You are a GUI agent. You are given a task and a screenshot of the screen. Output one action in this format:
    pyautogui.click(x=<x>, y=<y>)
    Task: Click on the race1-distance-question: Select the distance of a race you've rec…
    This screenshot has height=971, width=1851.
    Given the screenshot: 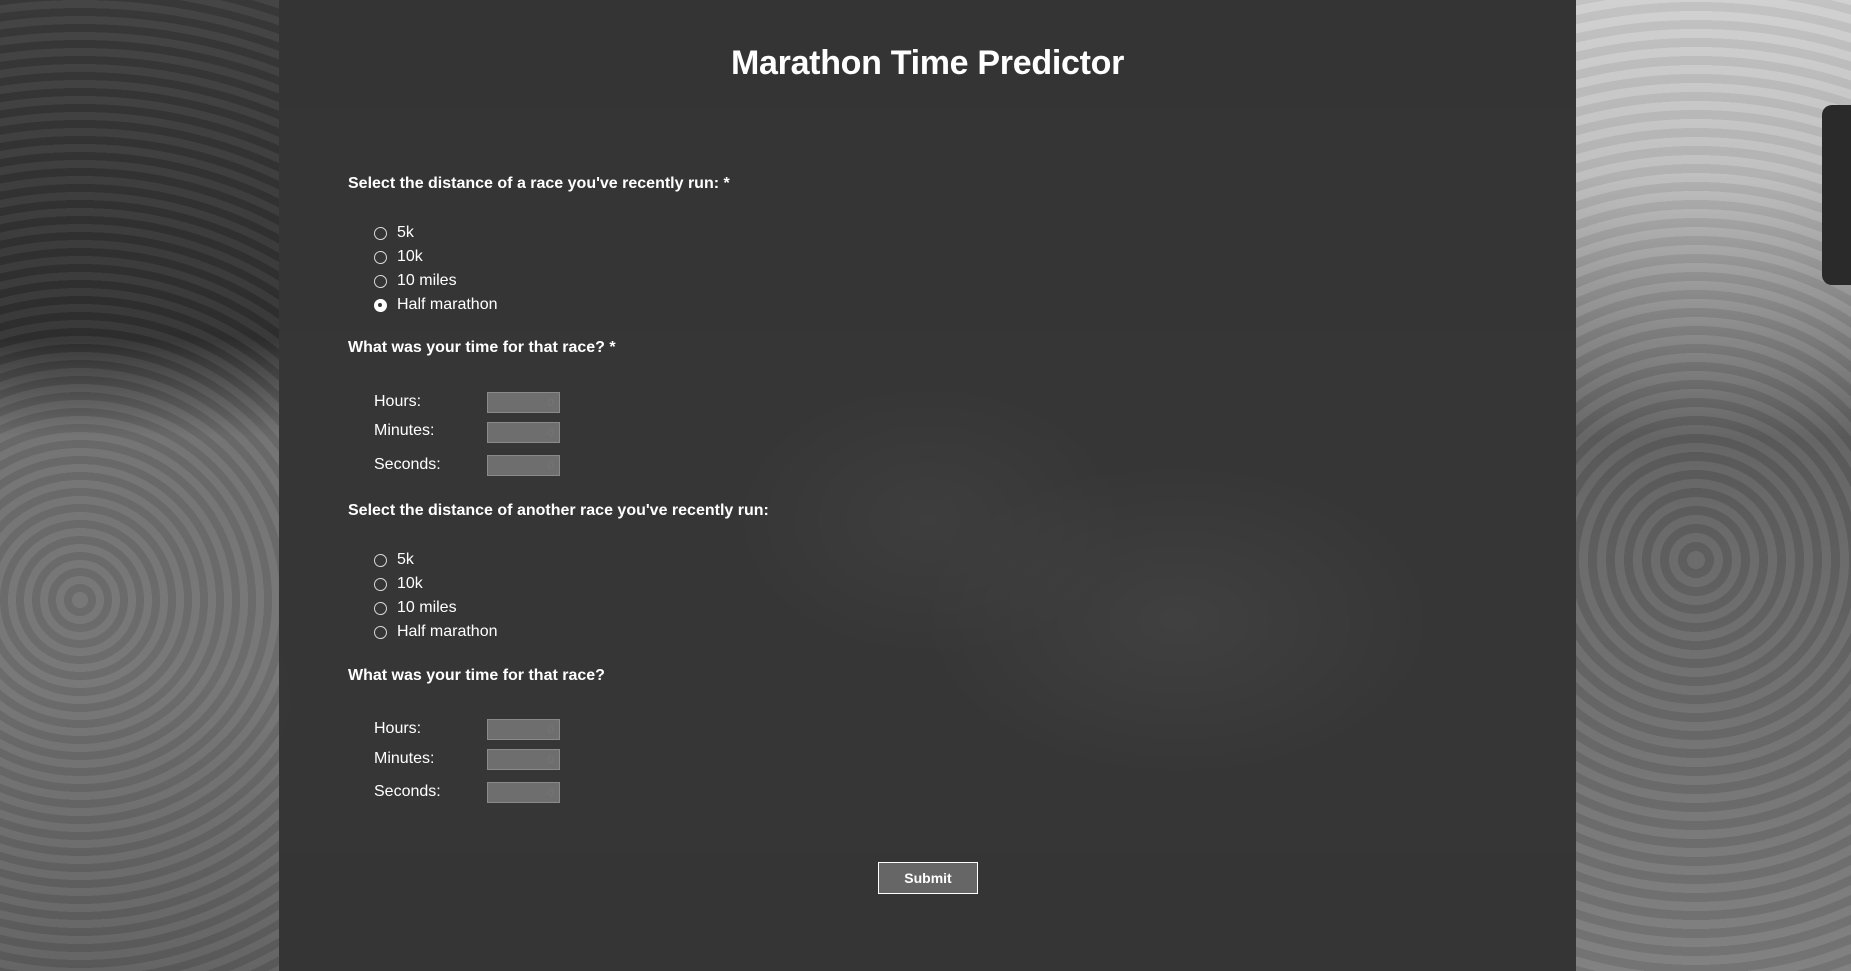 What is the action you would take?
    pyautogui.click(x=539, y=183)
    